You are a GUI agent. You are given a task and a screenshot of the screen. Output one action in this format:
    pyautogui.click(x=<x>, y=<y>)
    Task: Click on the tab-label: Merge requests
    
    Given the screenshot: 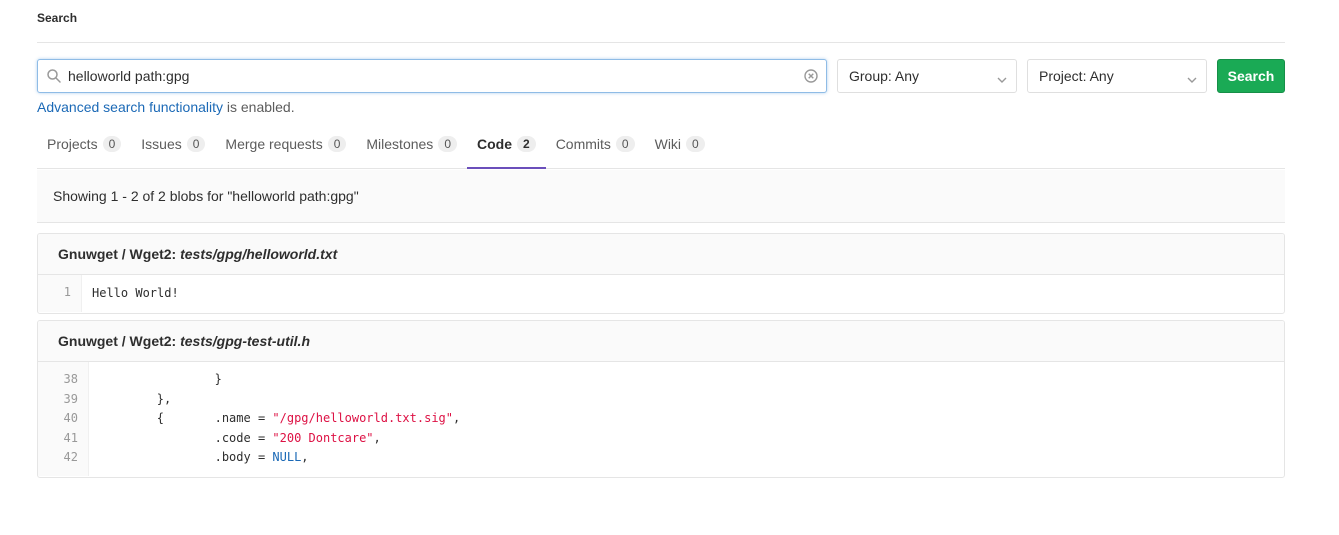 What is the action you would take?
    pyautogui.click(x=274, y=144)
    